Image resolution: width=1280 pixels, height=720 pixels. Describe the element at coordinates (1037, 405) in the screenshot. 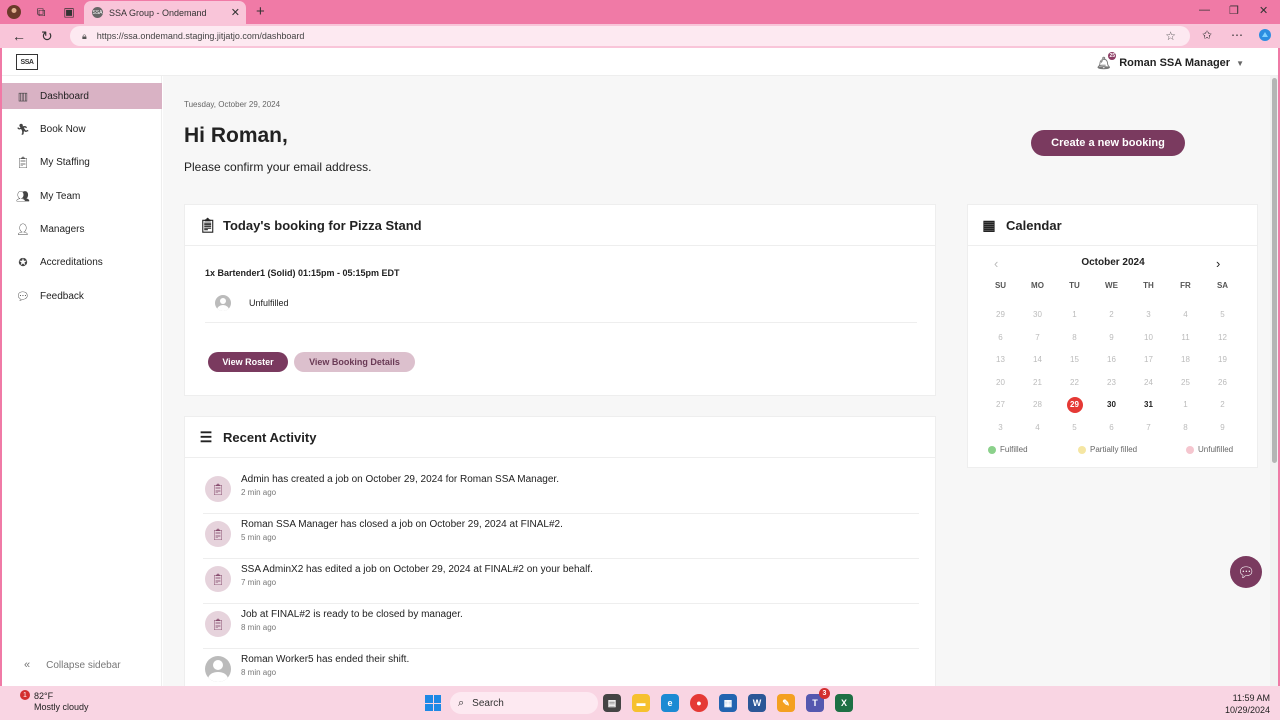

I see `calendar-day: 28` at that location.